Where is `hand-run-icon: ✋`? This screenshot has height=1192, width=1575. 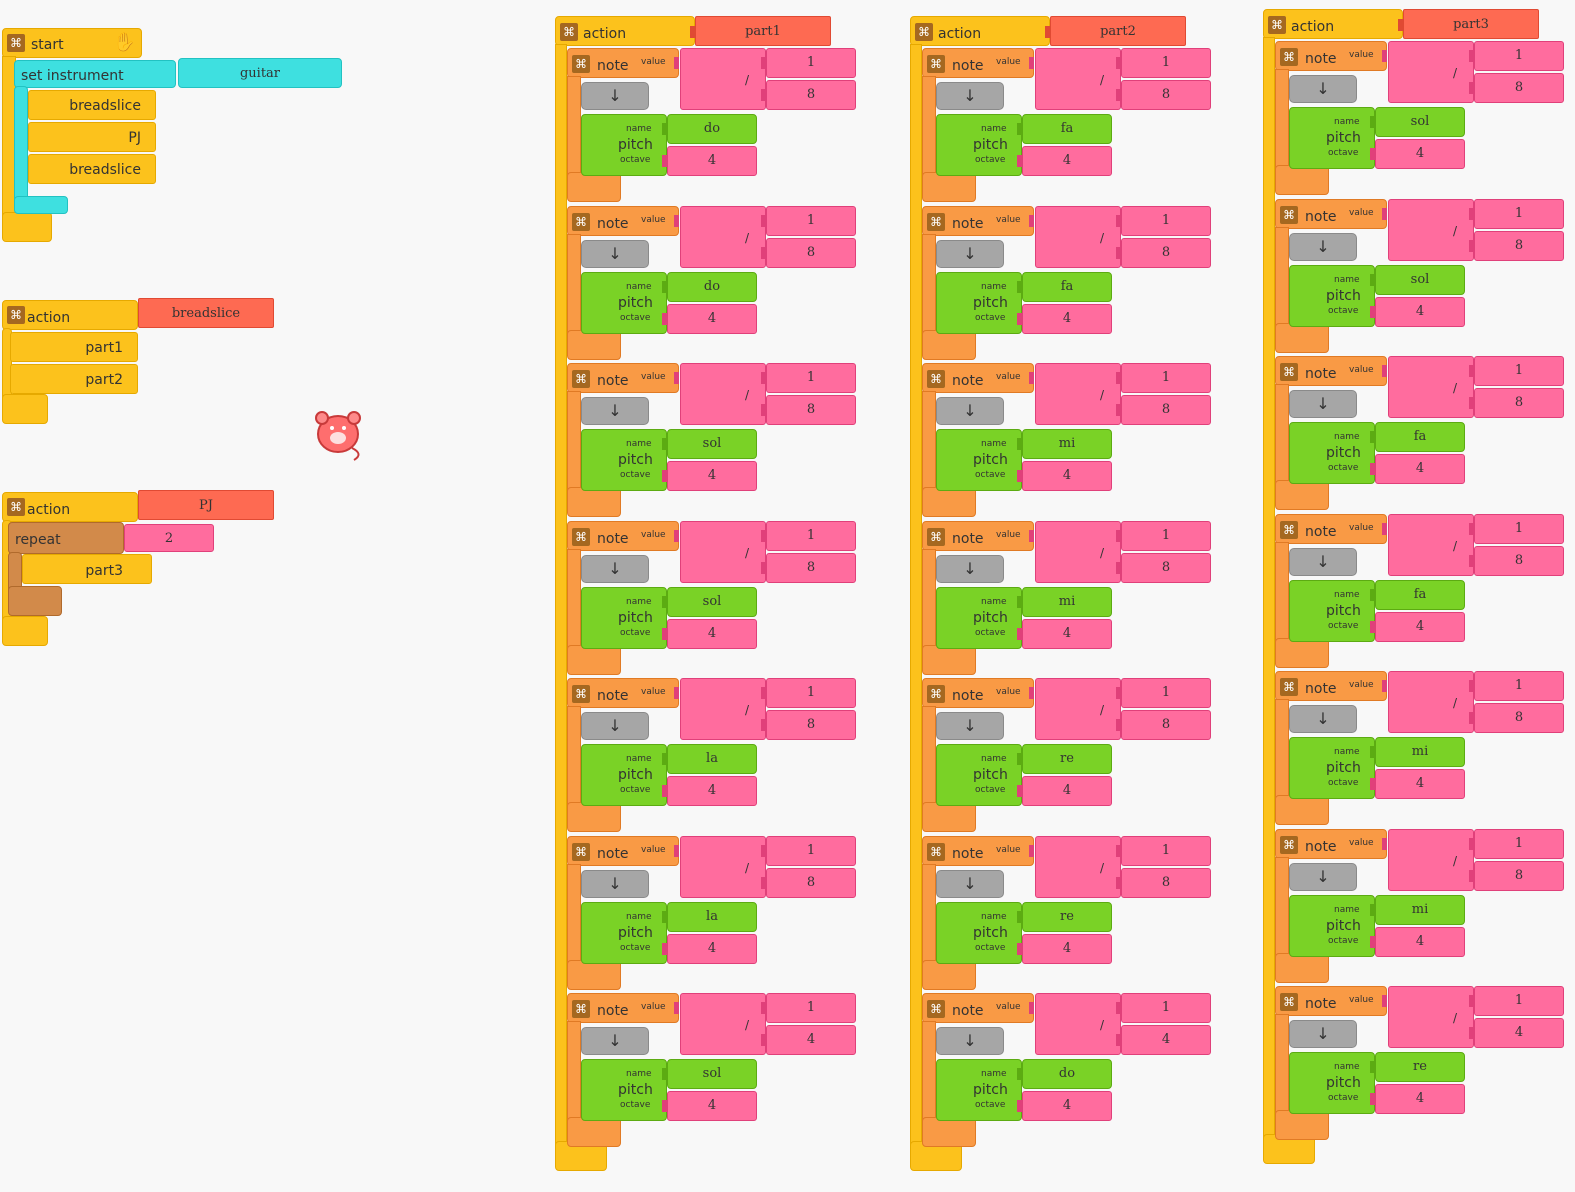 hand-run-icon: ✋ is located at coordinates (124, 42).